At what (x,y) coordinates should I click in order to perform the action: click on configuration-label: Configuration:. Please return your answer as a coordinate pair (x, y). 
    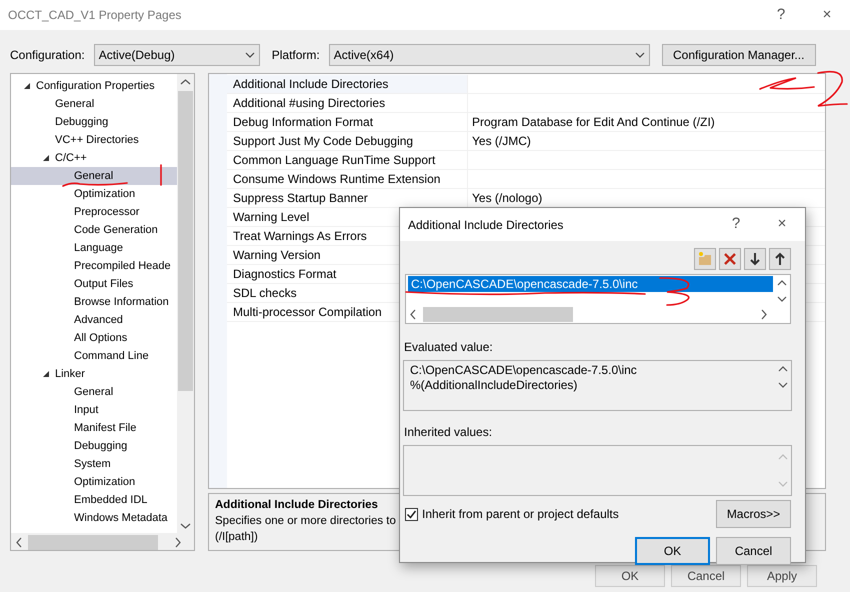
    Looking at the image, I should click on (47, 55).